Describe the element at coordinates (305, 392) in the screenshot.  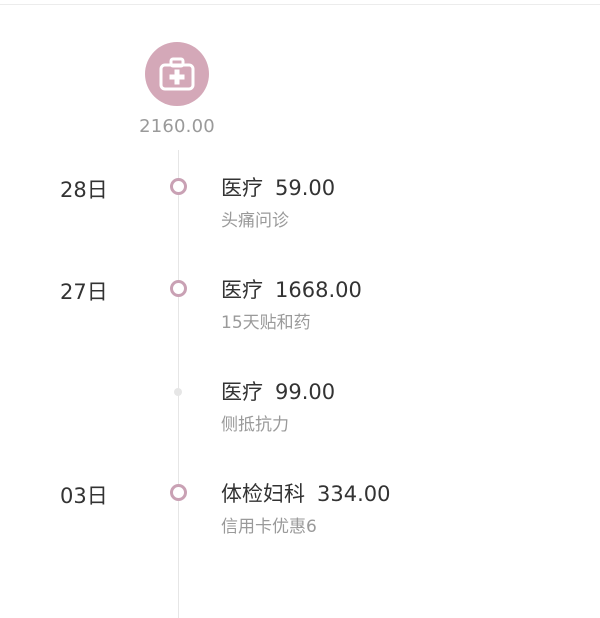
I see `entry-amount: 99.00` at that location.